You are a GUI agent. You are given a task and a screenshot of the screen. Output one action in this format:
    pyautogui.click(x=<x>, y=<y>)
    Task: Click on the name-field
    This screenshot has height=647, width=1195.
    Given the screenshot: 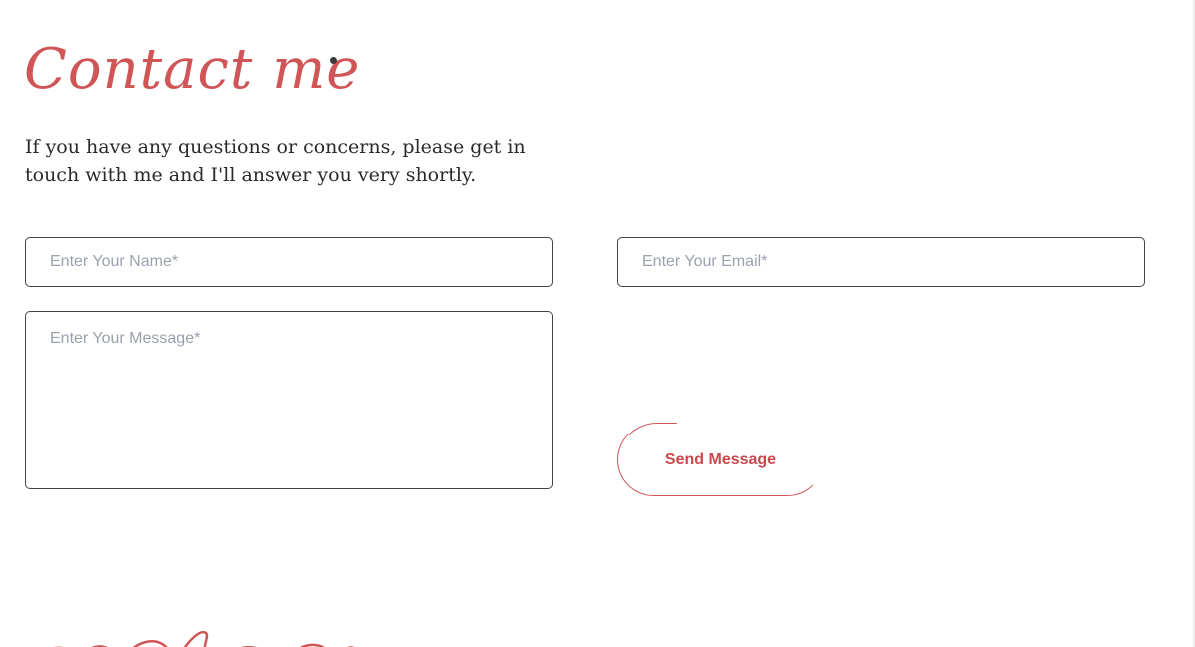 What is the action you would take?
    pyautogui.click(x=289, y=262)
    